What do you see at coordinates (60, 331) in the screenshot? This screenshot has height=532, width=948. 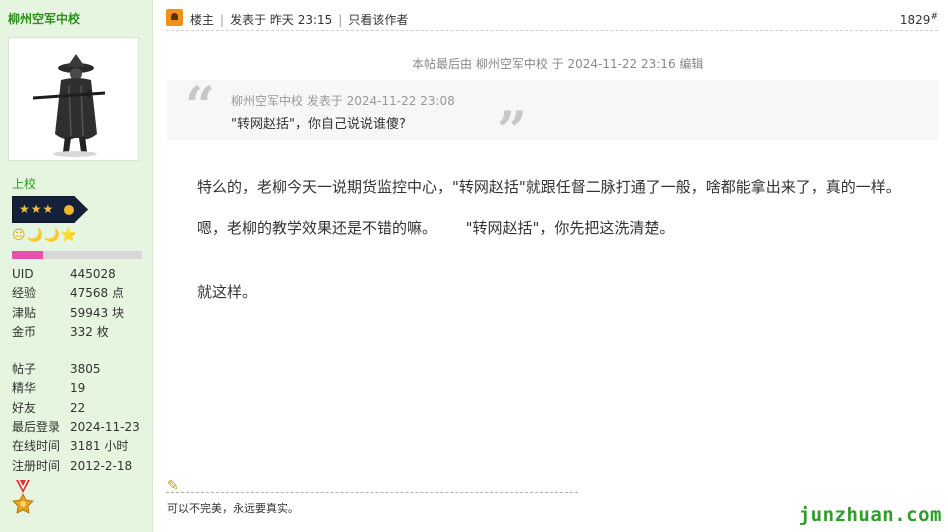 I see `stat-gold: 金币 332 枚` at bounding box center [60, 331].